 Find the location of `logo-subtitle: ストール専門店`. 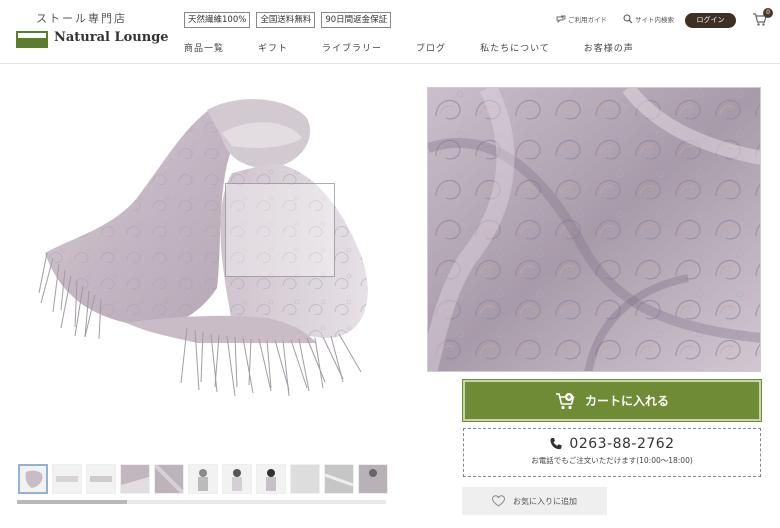

logo-subtitle: ストール専門店 is located at coordinates (81, 18).